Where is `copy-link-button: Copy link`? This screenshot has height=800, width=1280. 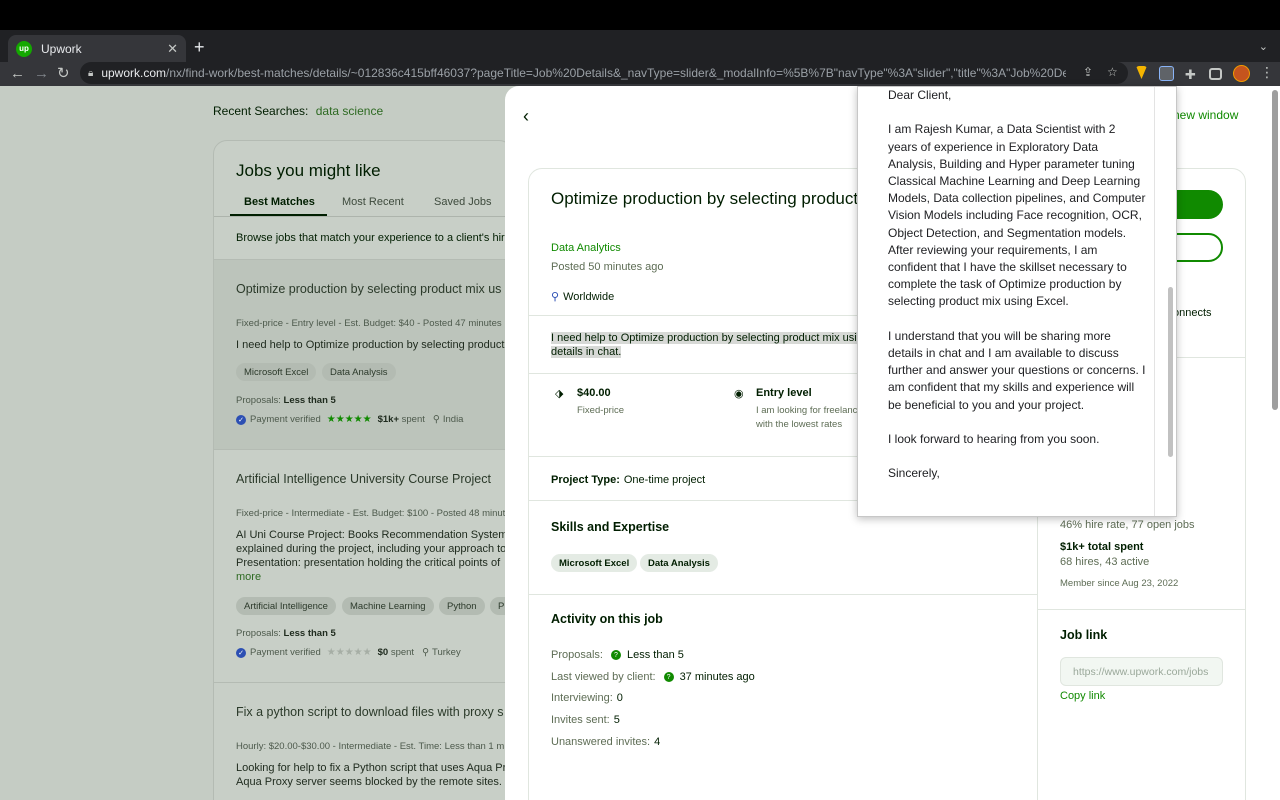 copy-link-button: Copy link is located at coordinates (1082, 696).